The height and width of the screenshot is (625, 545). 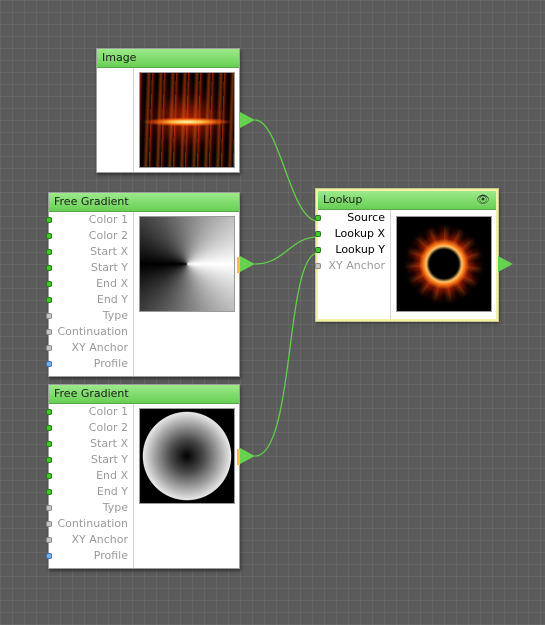 I want to click on node-title: Image, so click(x=168, y=58).